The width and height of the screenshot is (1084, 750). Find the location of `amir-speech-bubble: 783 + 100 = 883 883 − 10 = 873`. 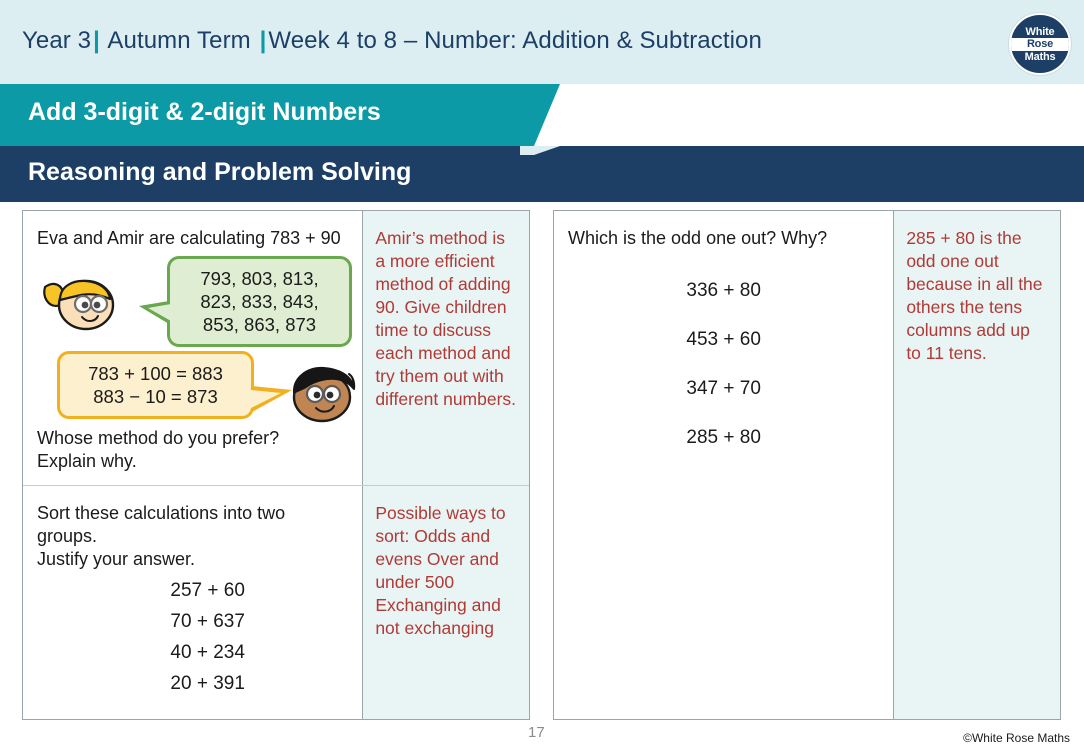

amir-speech-bubble: 783 + 100 = 883 883 − 10 = 873 is located at coordinates (174, 385).